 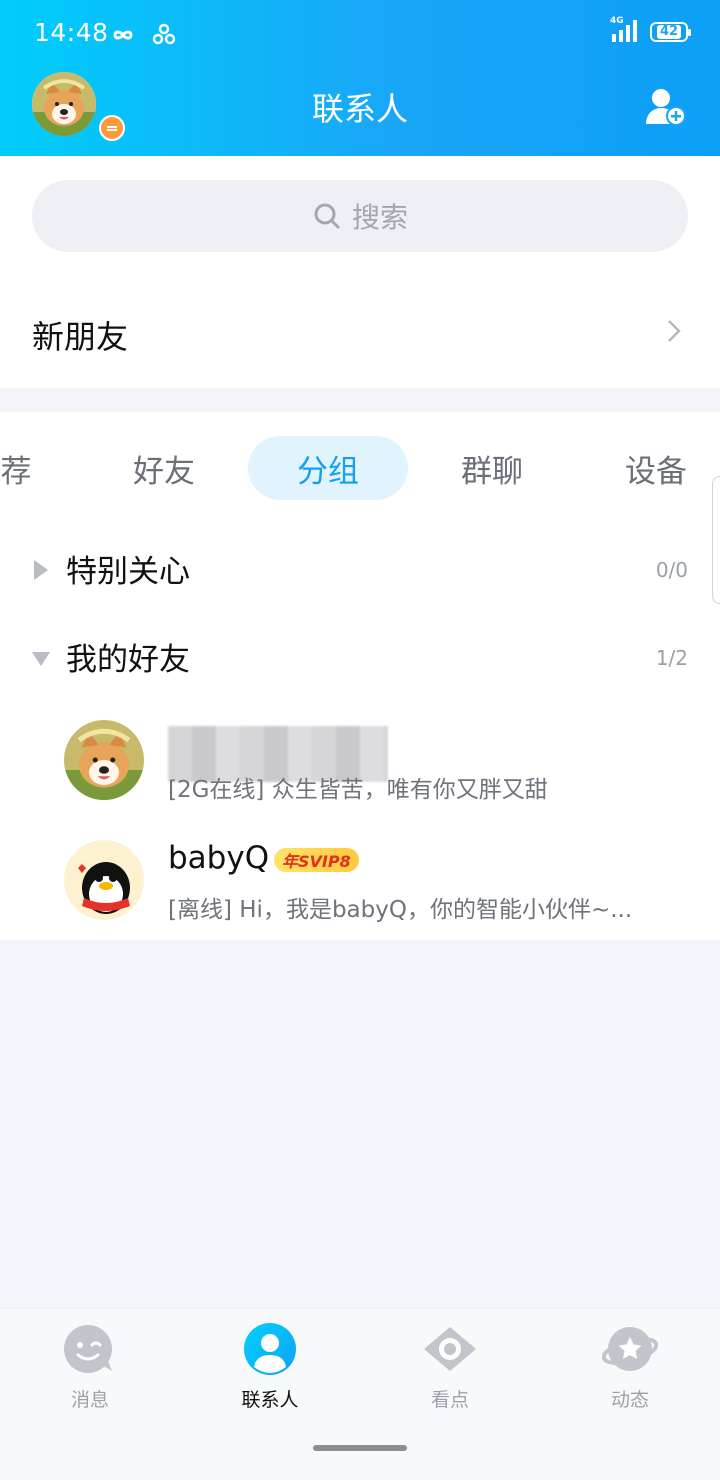 What do you see at coordinates (360, 570) in the screenshot?
I see `group-special-care: 特别关心 0/0` at bounding box center [360, 570].